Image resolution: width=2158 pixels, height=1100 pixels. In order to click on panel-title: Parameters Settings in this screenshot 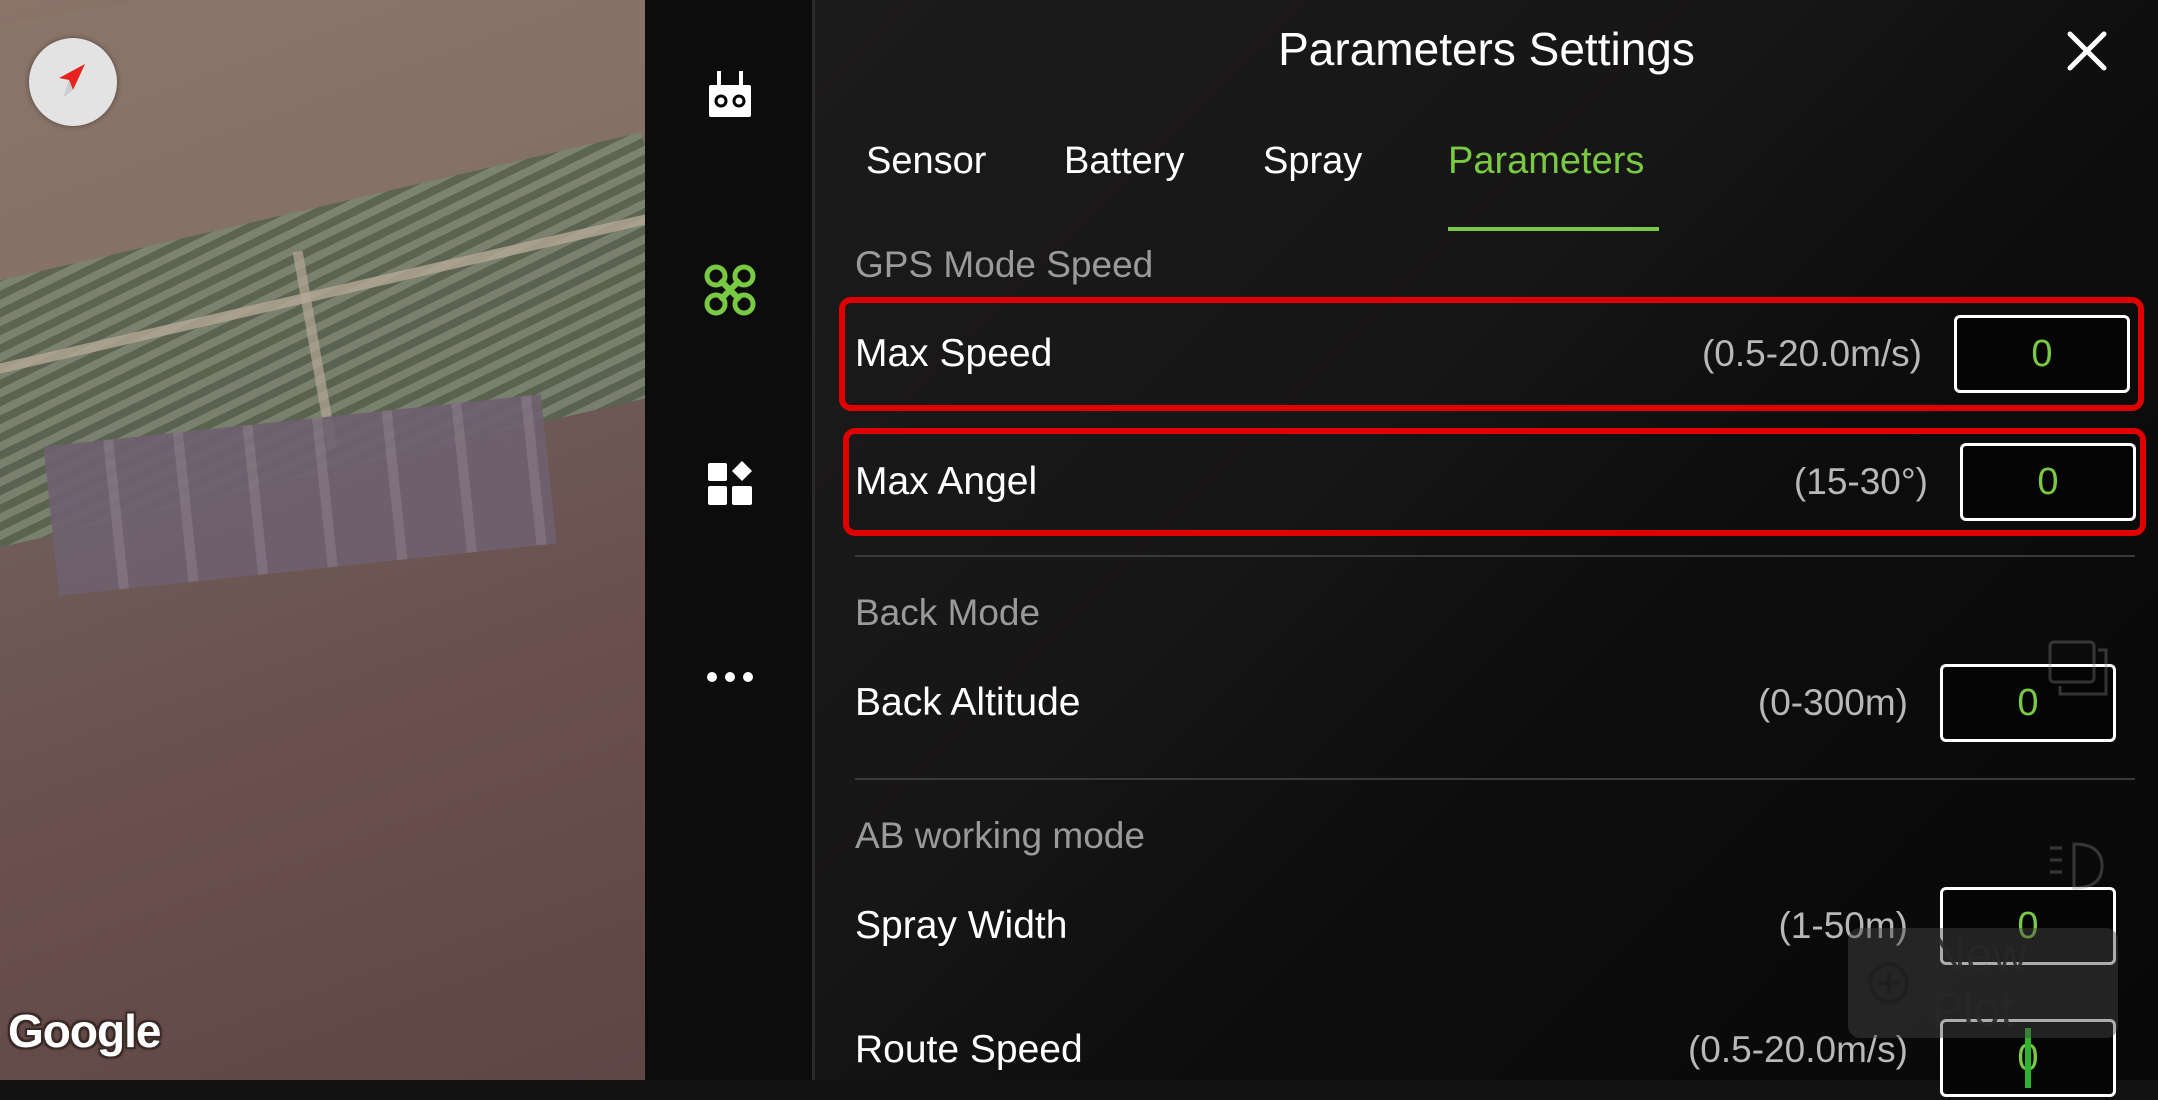, I will do `click(1486, 49)`.